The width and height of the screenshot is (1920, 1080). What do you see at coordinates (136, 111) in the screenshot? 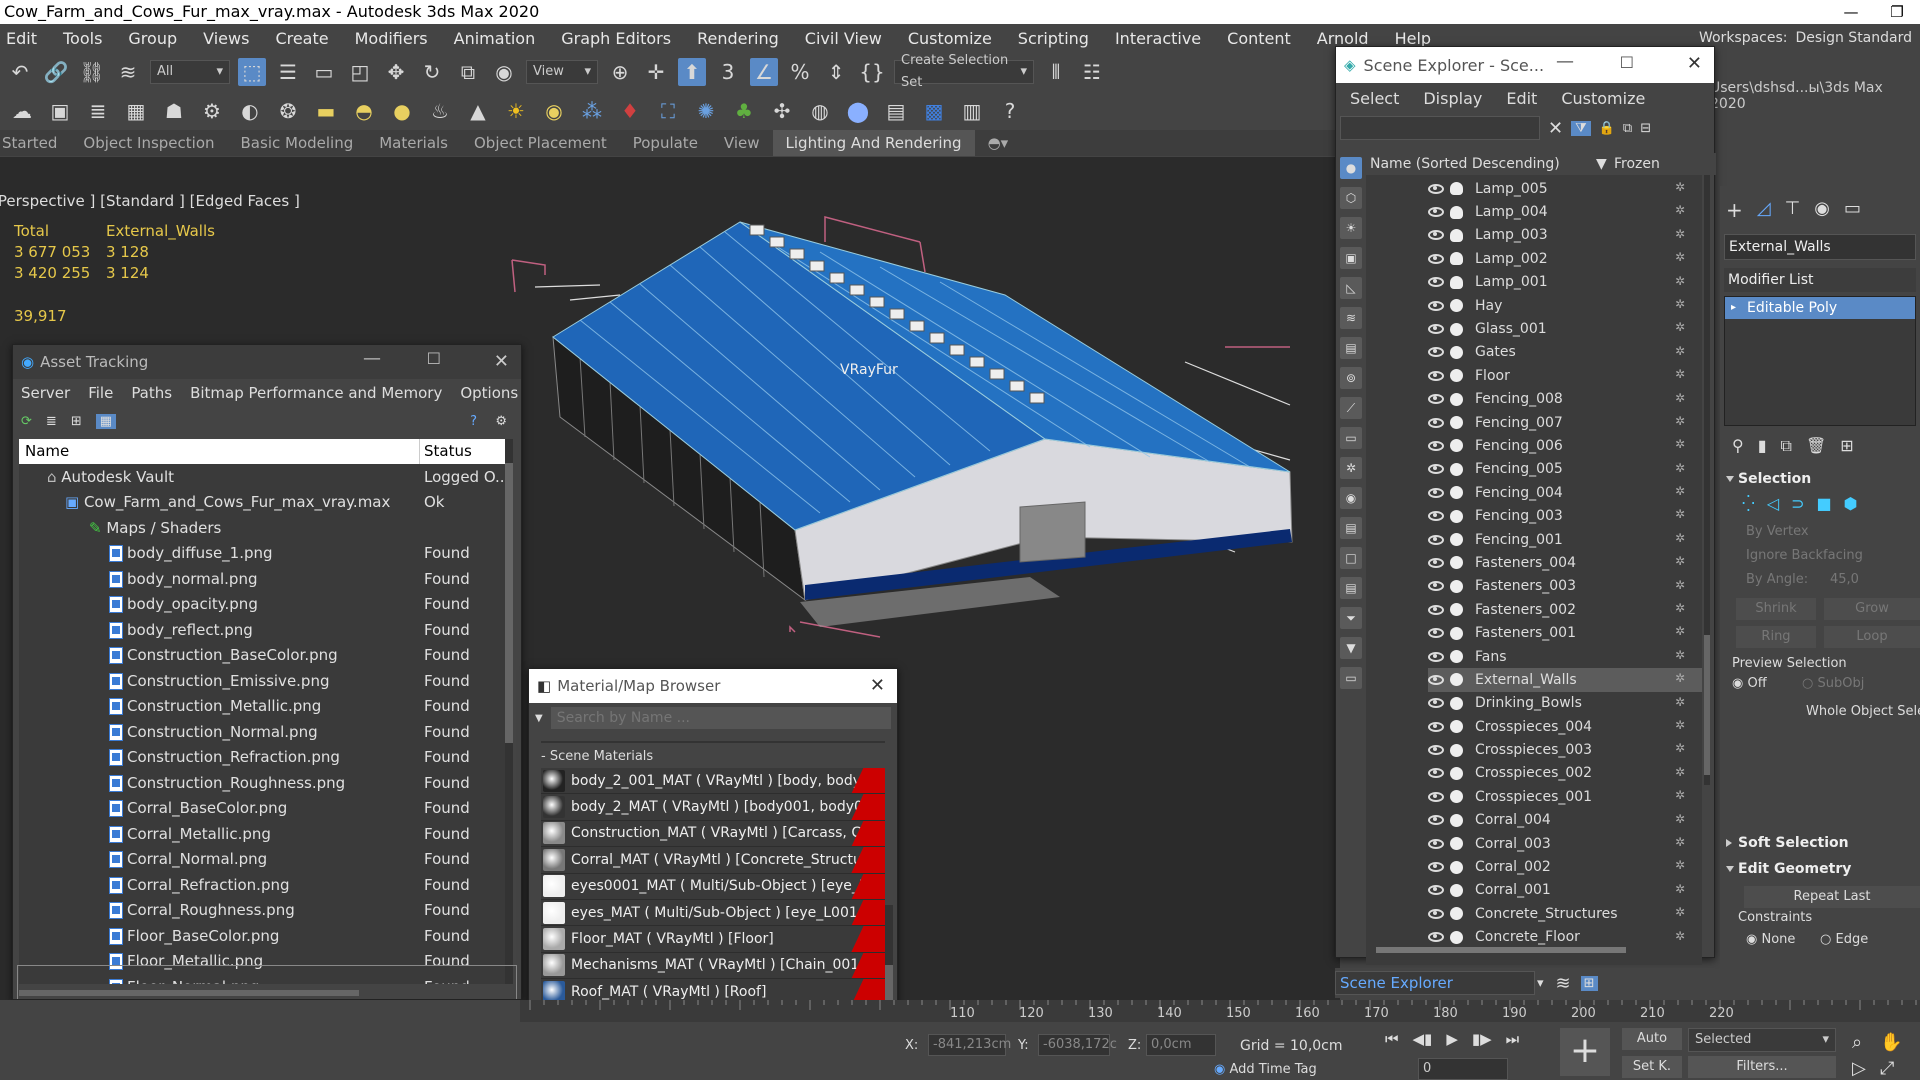
I see `grid-icon: ▦` at bounding box center [136, 111].